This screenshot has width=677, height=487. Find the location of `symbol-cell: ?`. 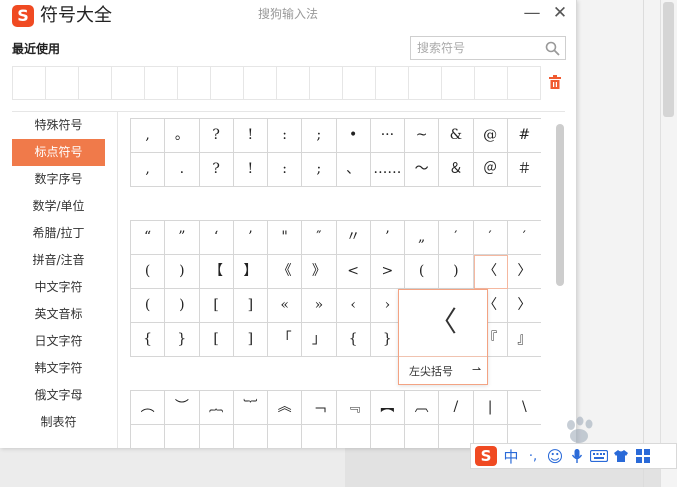

symbol-cell: ? is located at coordinates (216, 136).